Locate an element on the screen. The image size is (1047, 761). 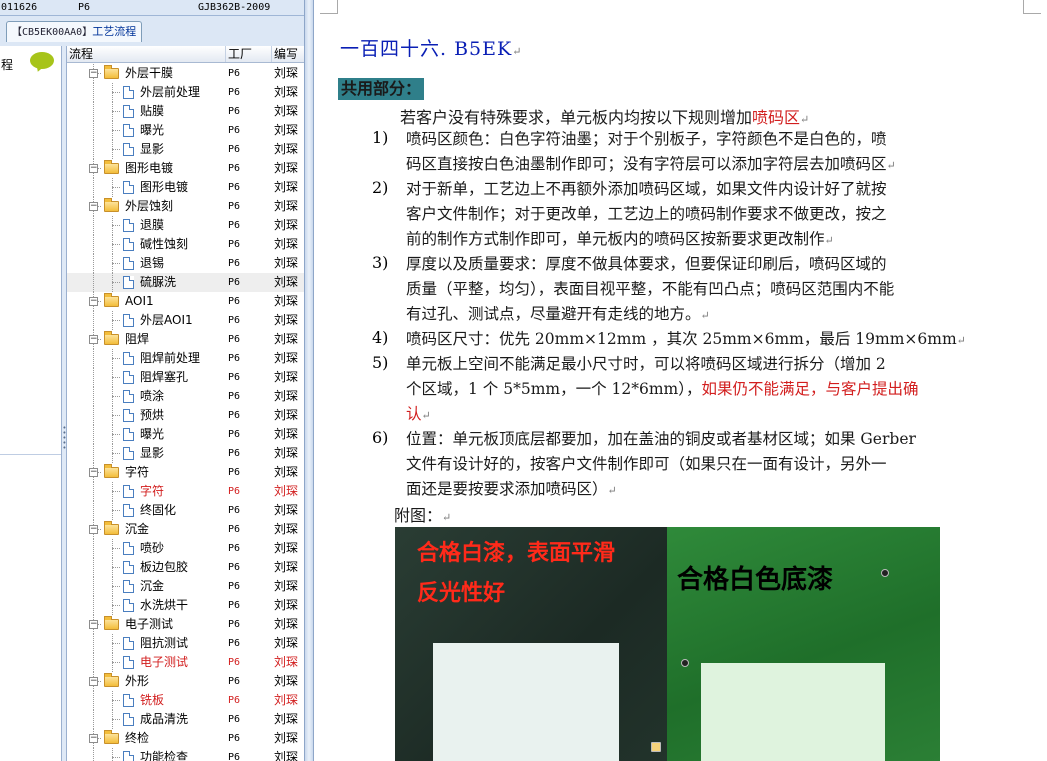
tree-folder-row: − 电子测试 P6 刘琛 is located at coordinates (185, 624).